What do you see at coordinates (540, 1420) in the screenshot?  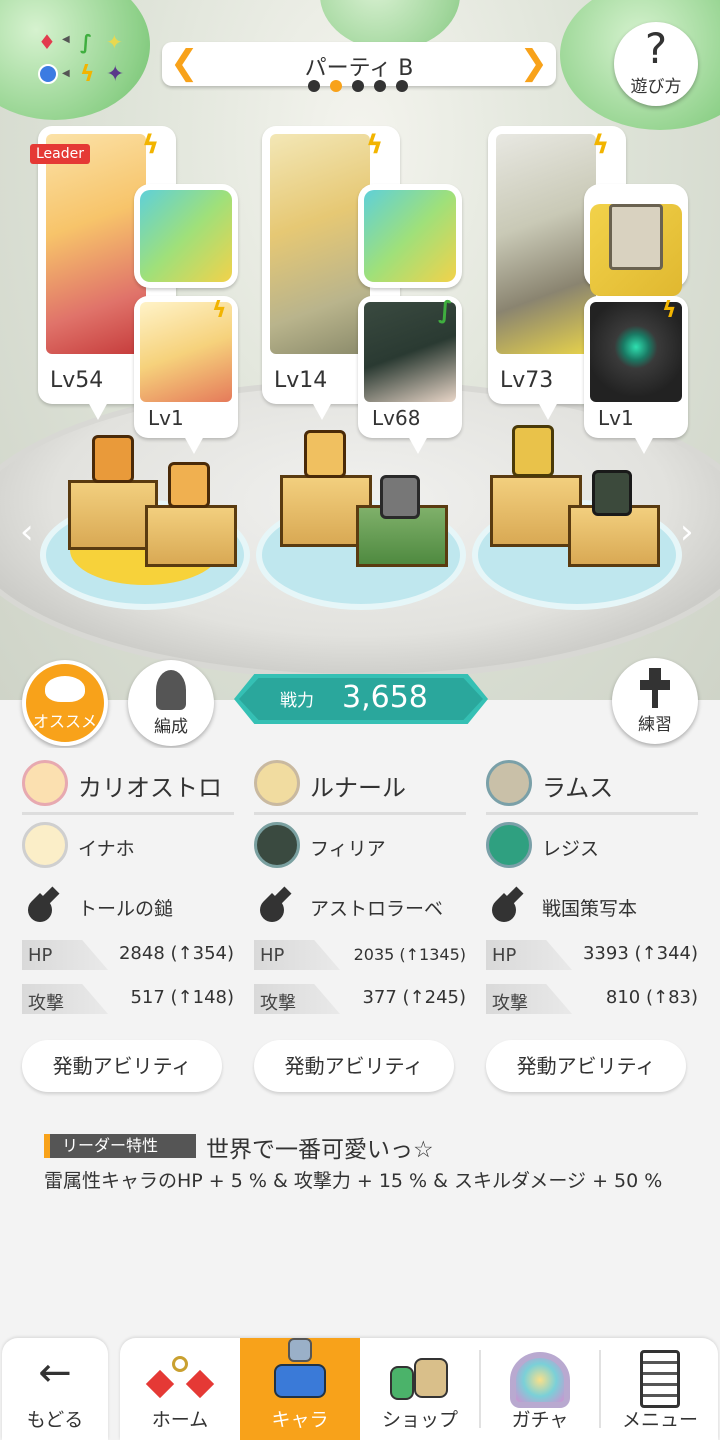 I see `nav-label: ガチャ` at bounding box center [540, 1420].